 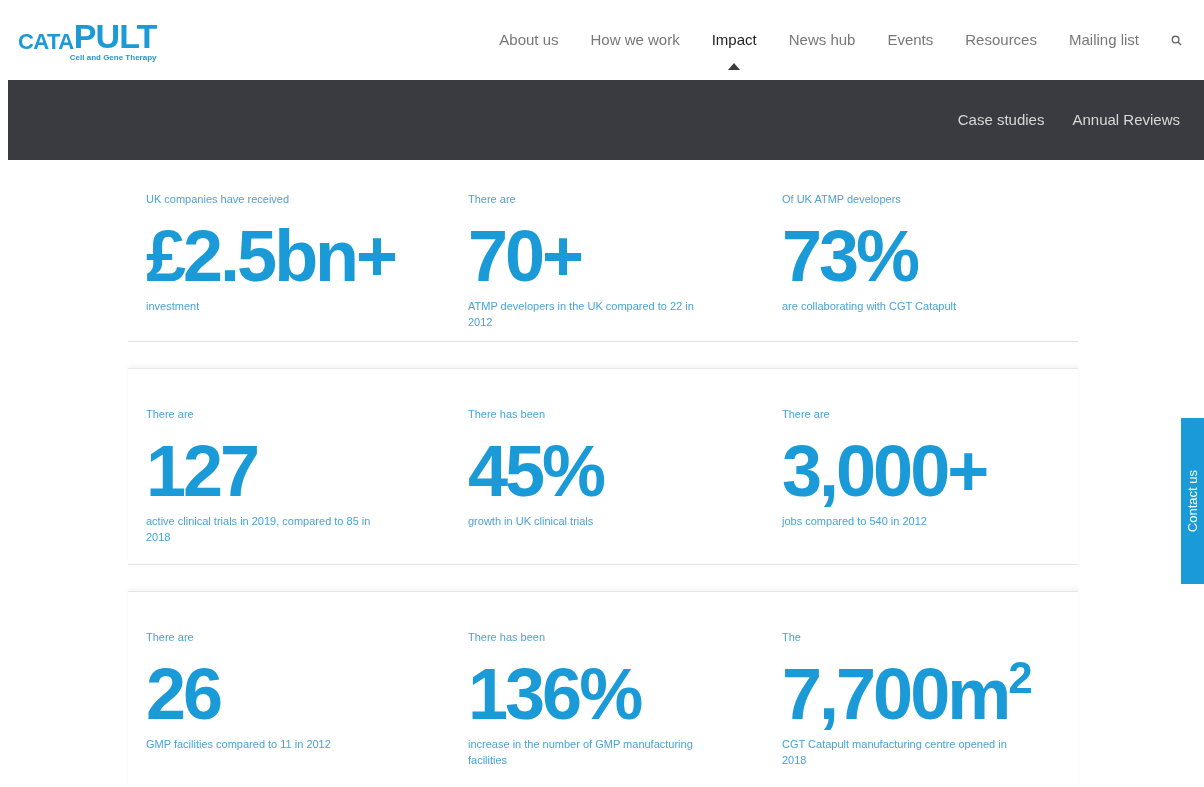 What do you see at coordinates (870, 306) in the screenshot?
I see `stat-description: are collaborating with CGT Catapult` at bounding box center [870, 306].